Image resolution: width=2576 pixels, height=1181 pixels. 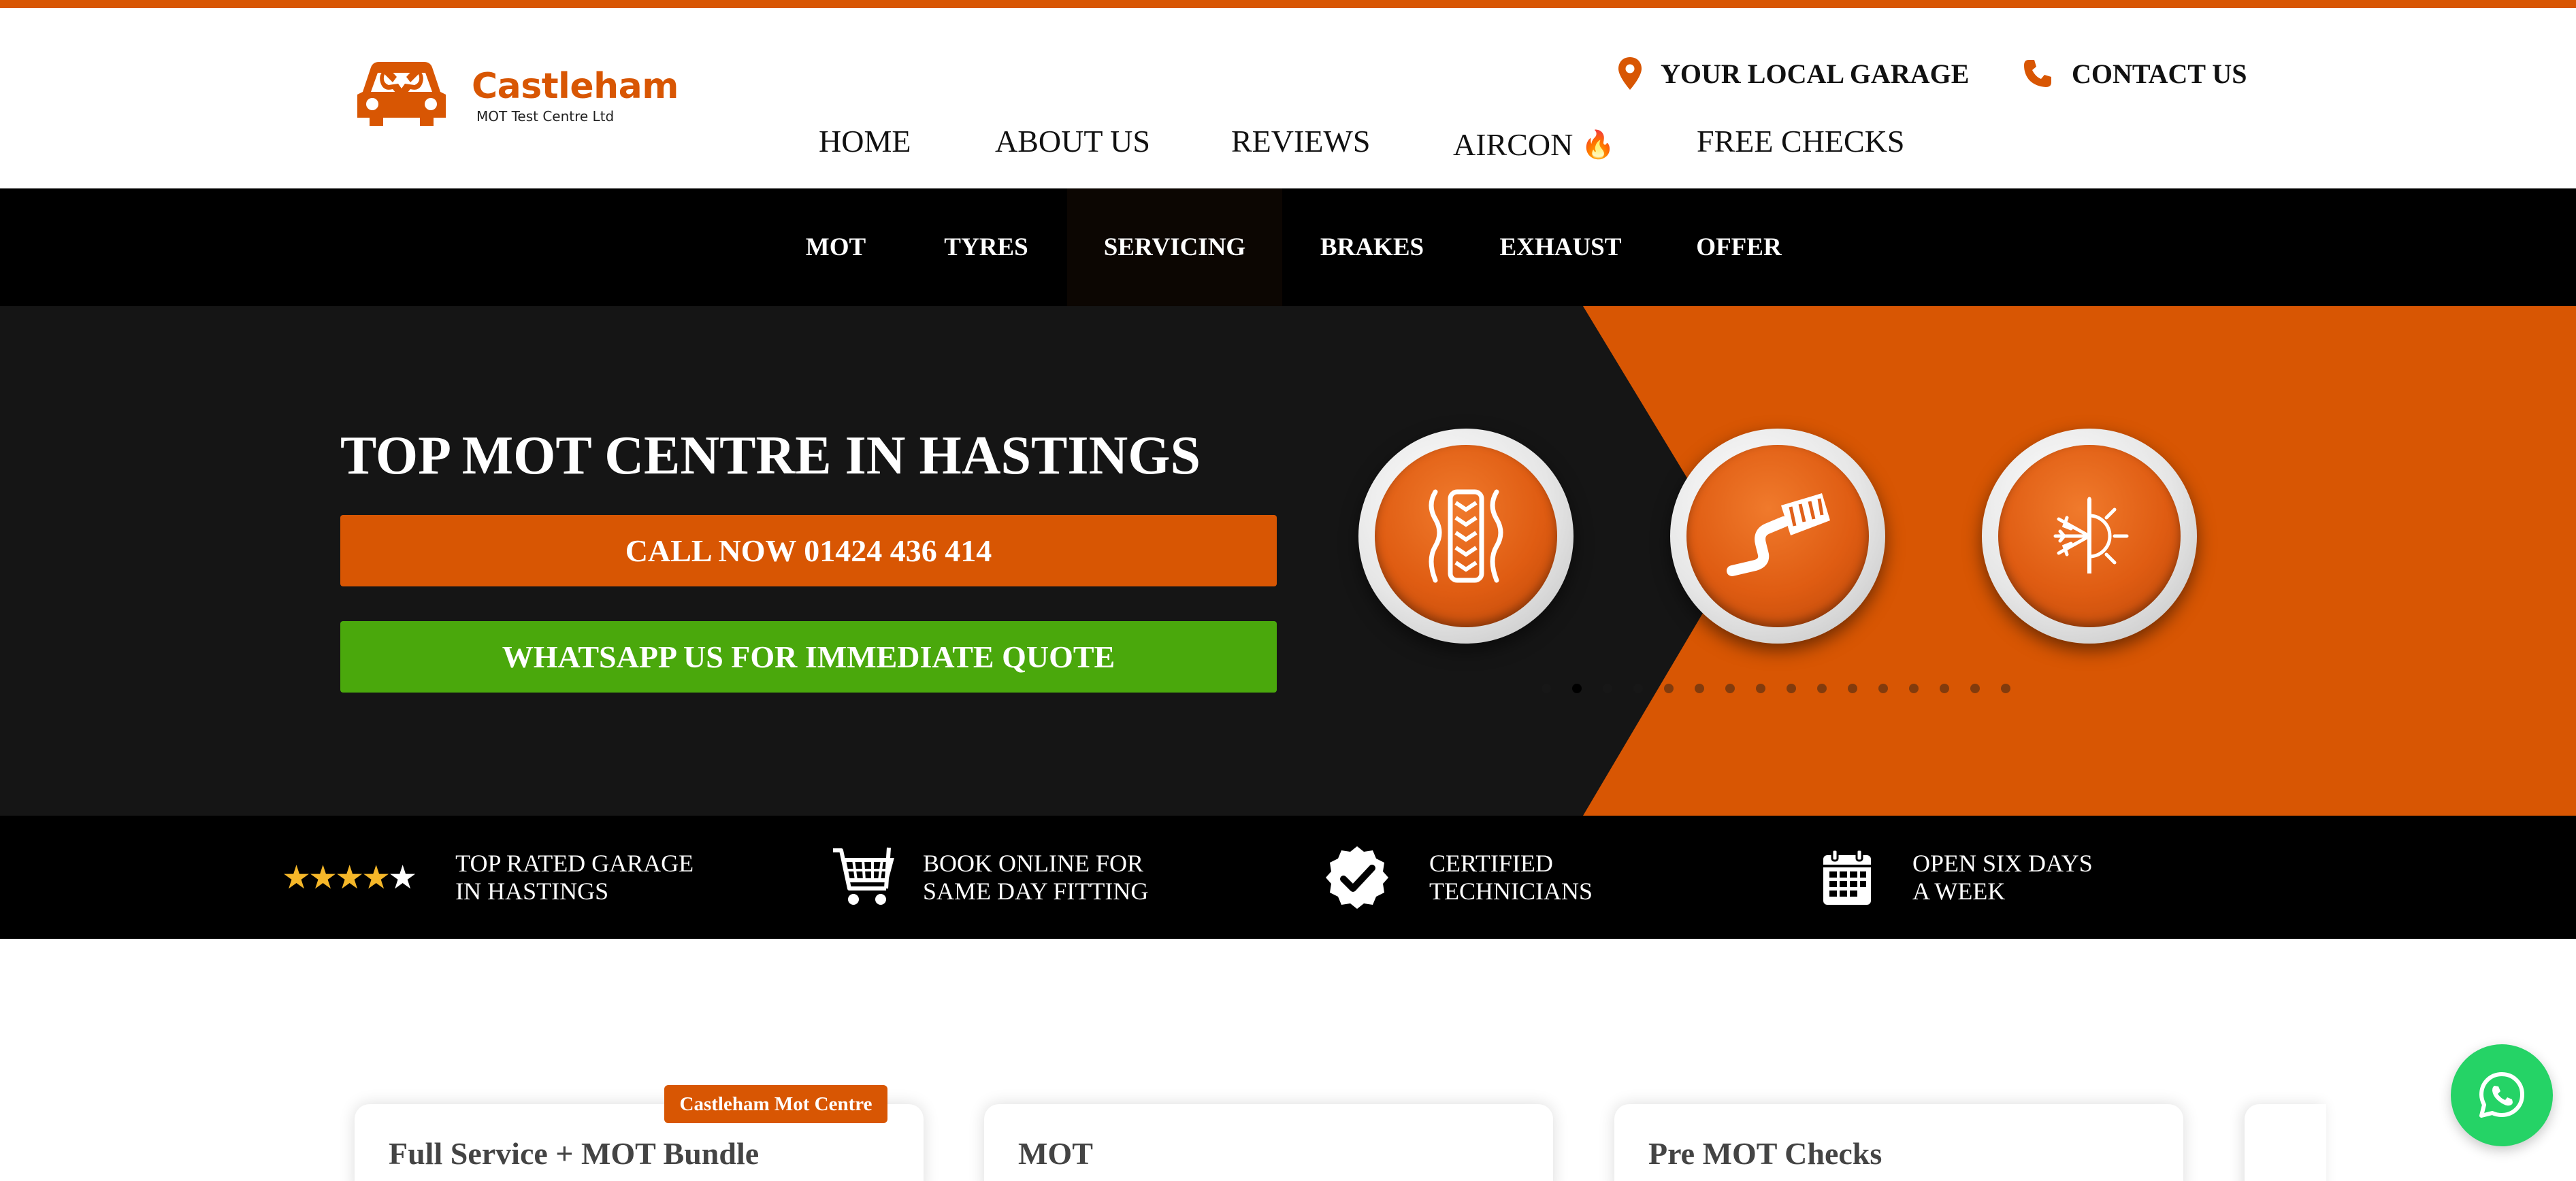 I want to click on feature-certified: CERTIFIED TECHNICIANS, so click(x=1458, y=877).